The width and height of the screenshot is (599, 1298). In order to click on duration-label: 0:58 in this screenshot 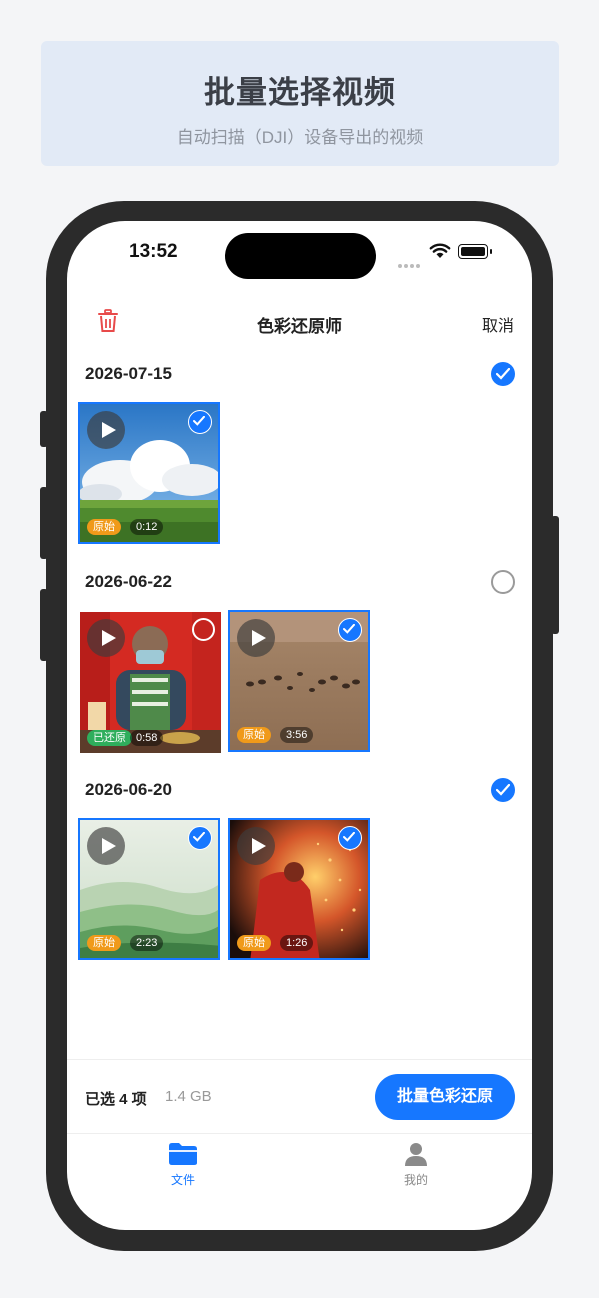, I will do `click(147, 738)`.